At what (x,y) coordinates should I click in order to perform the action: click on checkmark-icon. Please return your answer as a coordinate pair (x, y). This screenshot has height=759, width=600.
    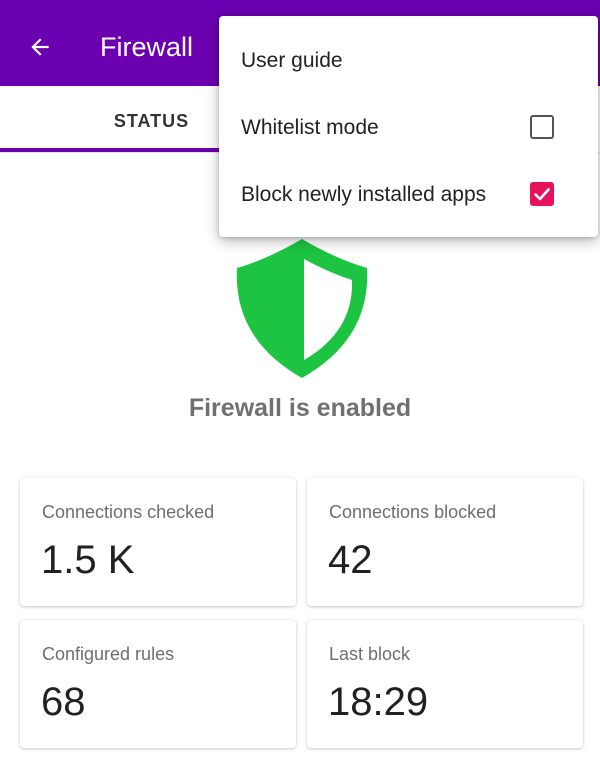
    Looking at the image, I should click on (542, 194).